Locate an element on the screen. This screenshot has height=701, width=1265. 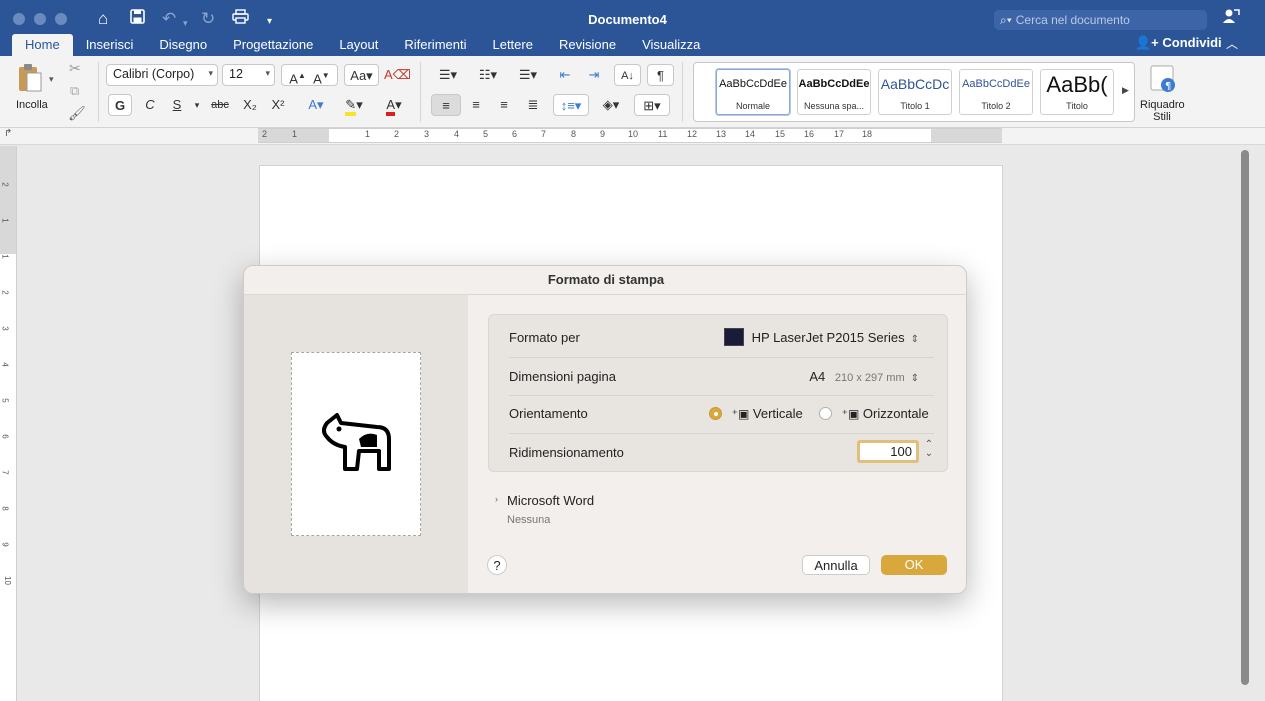
justify-icon: ≣ is located at coordinates (533, 105).